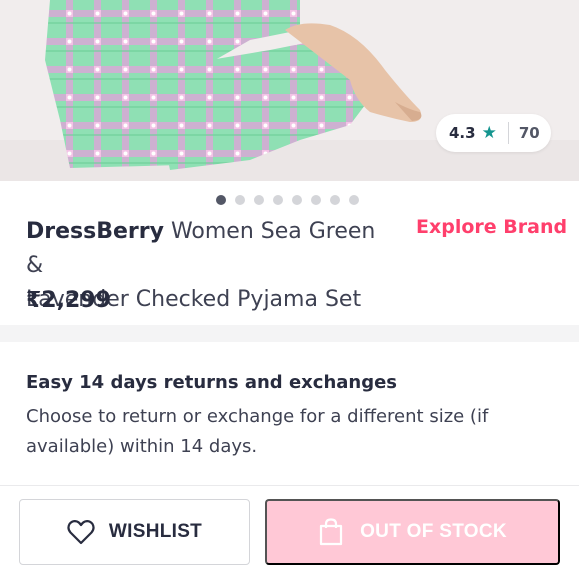  I want to click on section-divider, so click(289, 333).